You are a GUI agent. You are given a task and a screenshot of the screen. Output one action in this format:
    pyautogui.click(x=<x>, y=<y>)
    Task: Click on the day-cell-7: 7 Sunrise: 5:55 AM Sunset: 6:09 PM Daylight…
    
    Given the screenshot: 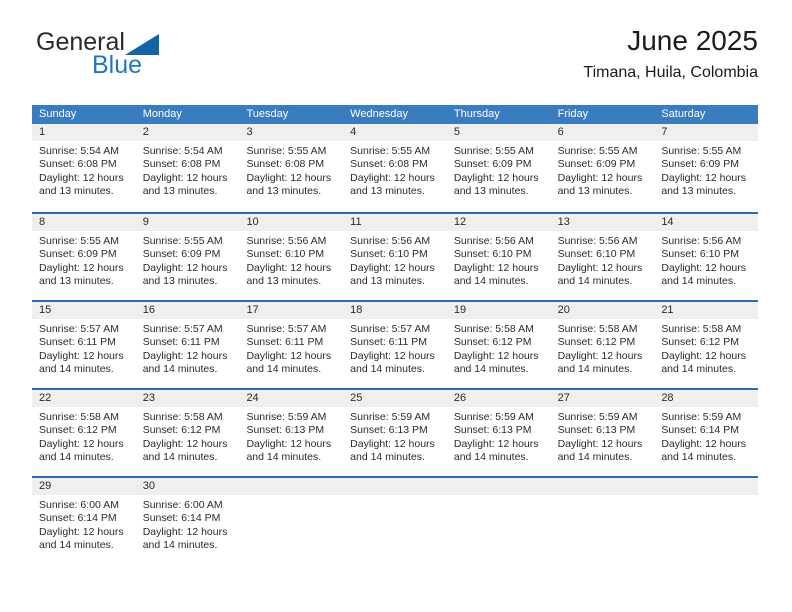 What is the action you would take?
    pyautogui.click(x=706, y=168)
    